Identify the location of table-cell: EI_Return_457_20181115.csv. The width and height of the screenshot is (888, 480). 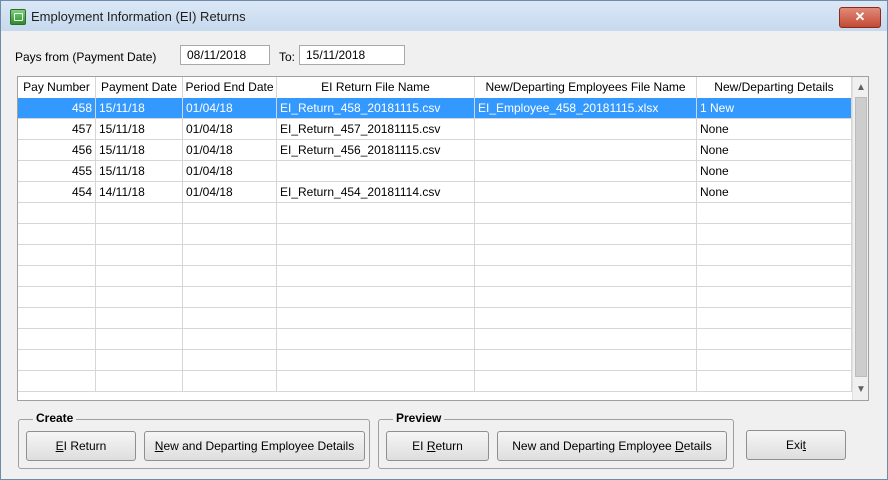
(376, 129).